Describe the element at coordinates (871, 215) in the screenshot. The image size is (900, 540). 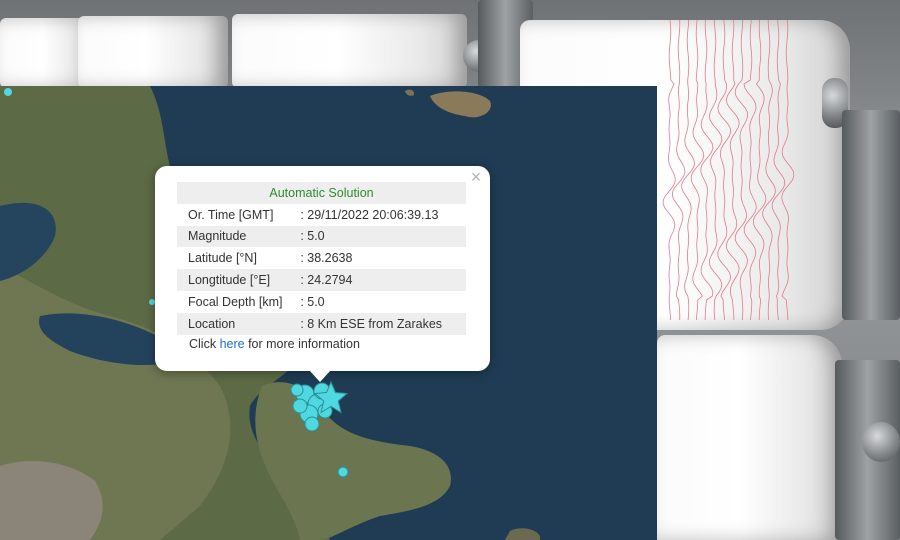
I see `seismograph-bracket` at that location.